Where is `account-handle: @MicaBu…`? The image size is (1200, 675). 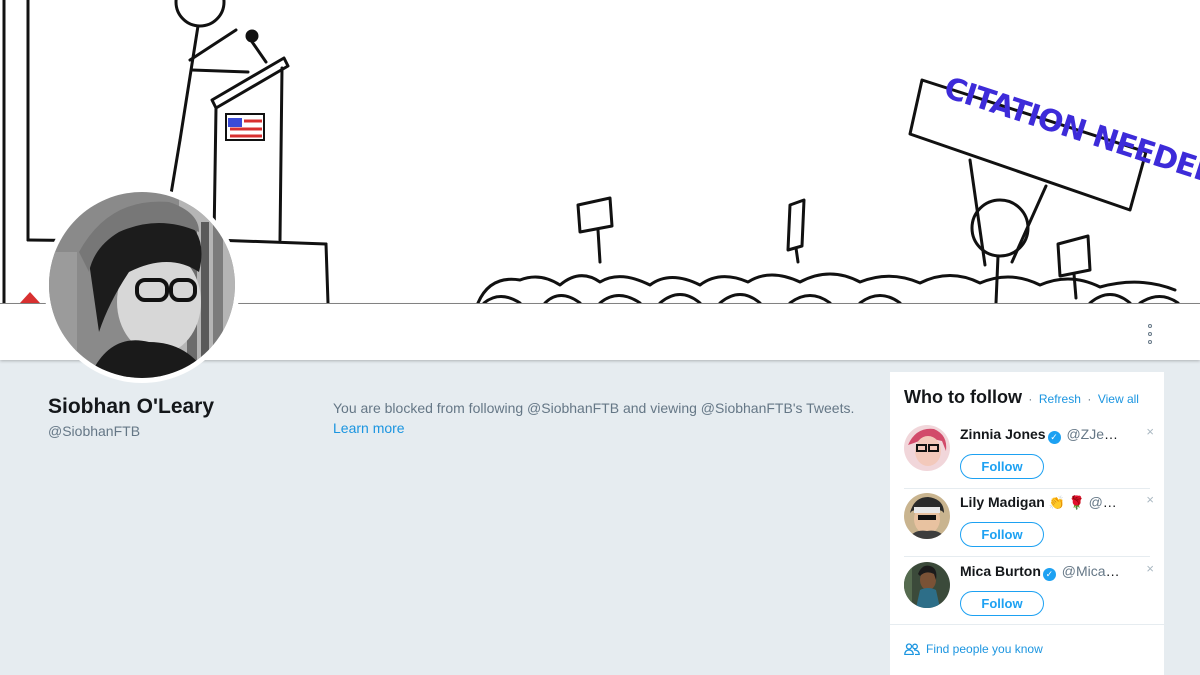 account-handle: @MicaBu… is located at coordinates (1094, 571).